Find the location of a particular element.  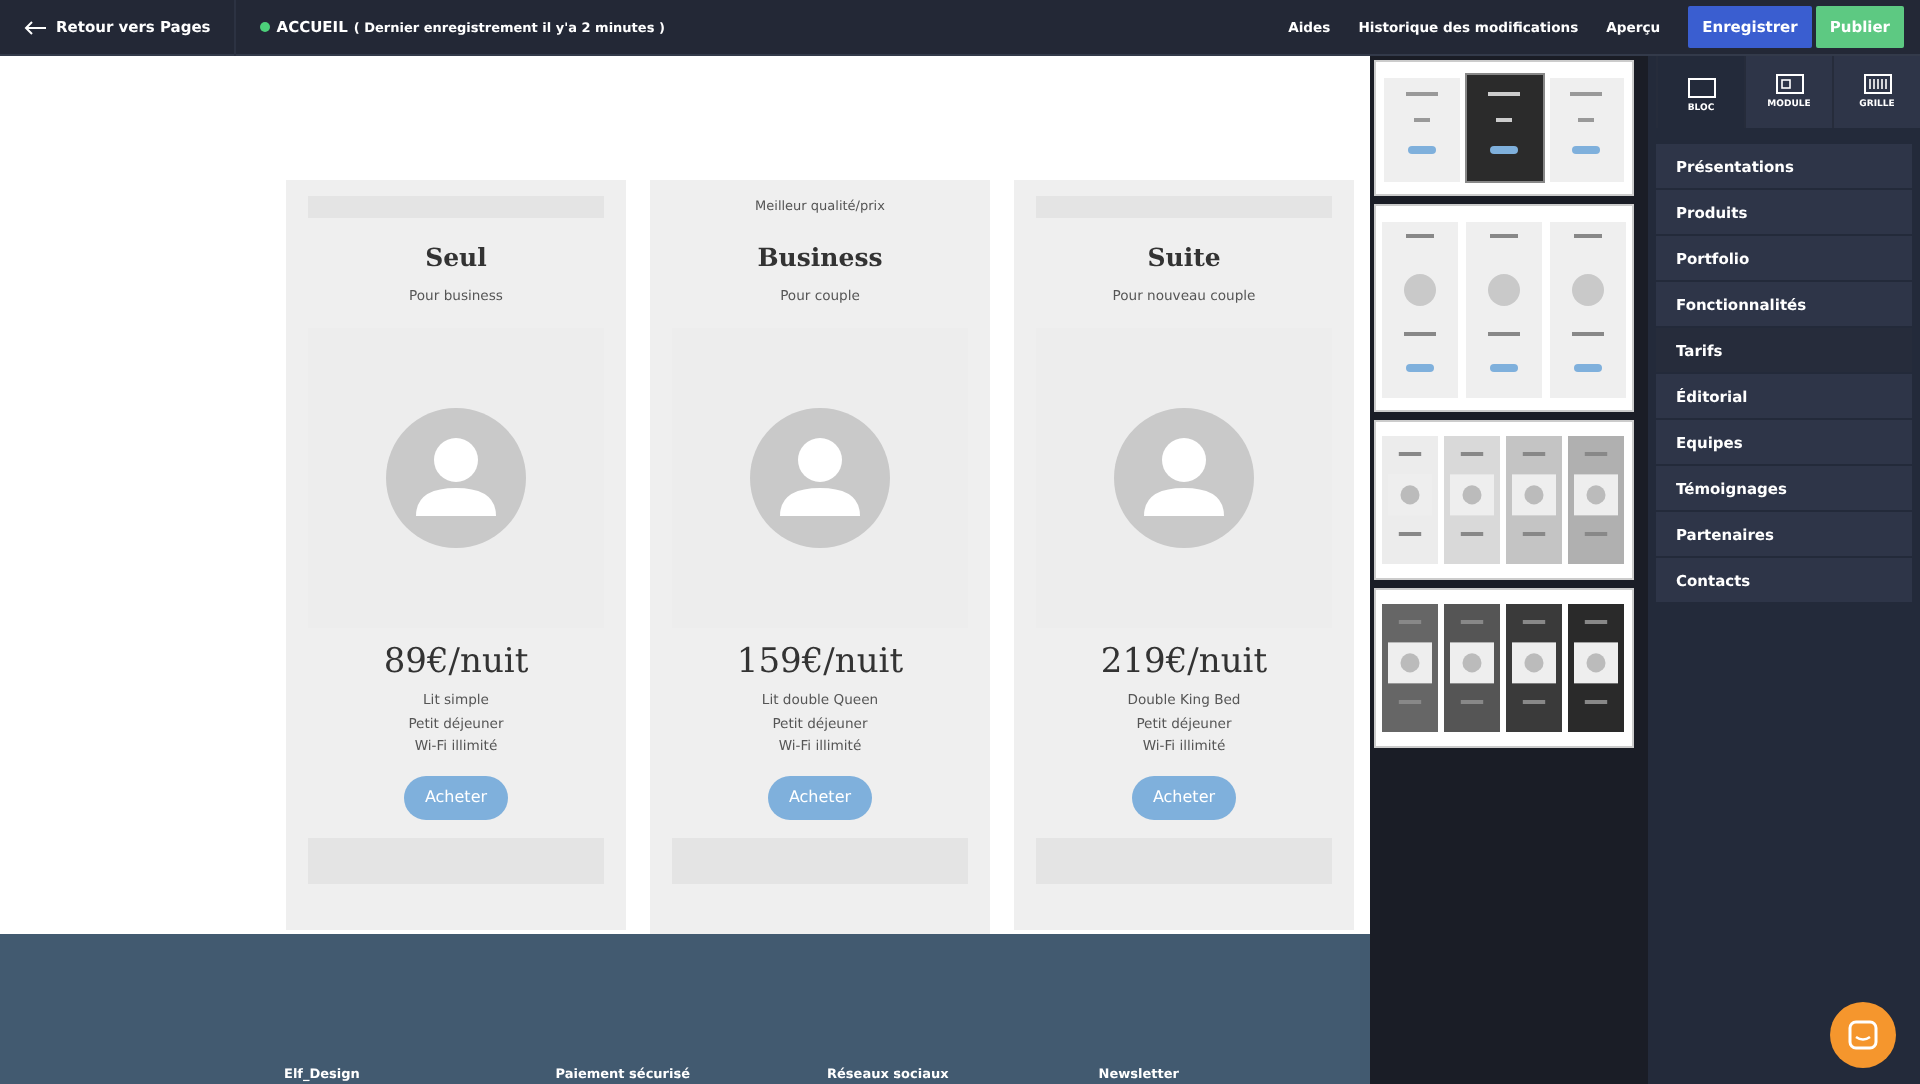

plan-title: Suite is located at coordinates (1184, 257).